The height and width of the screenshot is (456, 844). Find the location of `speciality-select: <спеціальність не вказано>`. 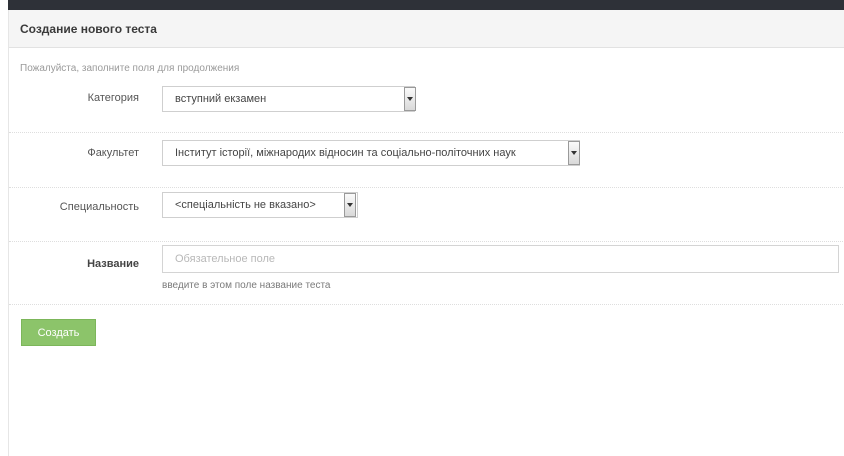

speciality-select: <спеціальність не вказано> is located at coordinates (260, 205).